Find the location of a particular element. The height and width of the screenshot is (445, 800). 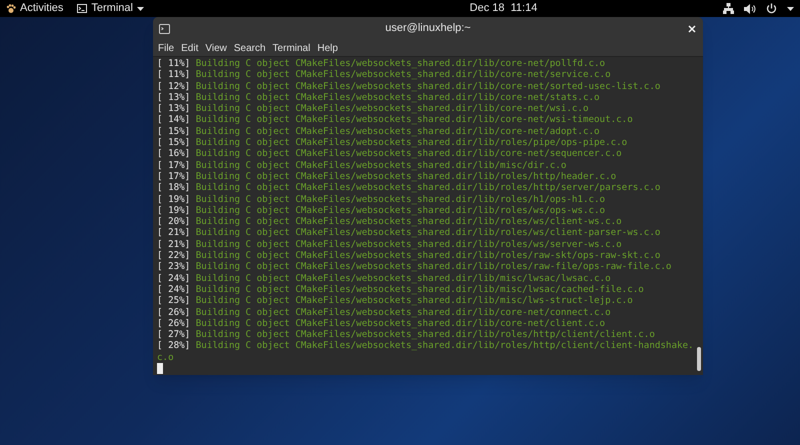

scrollbar-thumb is located at coordinates (699, 359).